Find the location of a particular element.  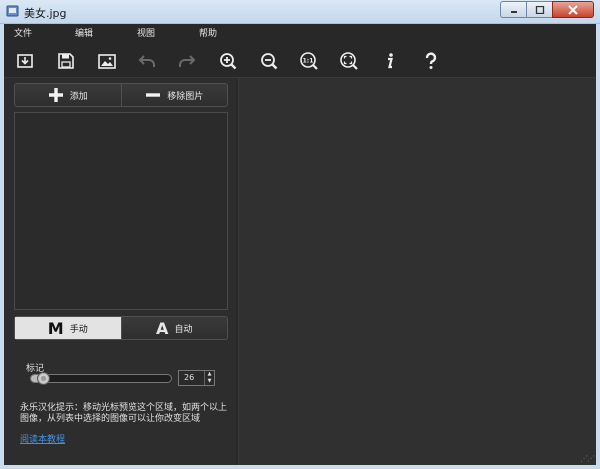

save-button is located at coordinates (66, 61).